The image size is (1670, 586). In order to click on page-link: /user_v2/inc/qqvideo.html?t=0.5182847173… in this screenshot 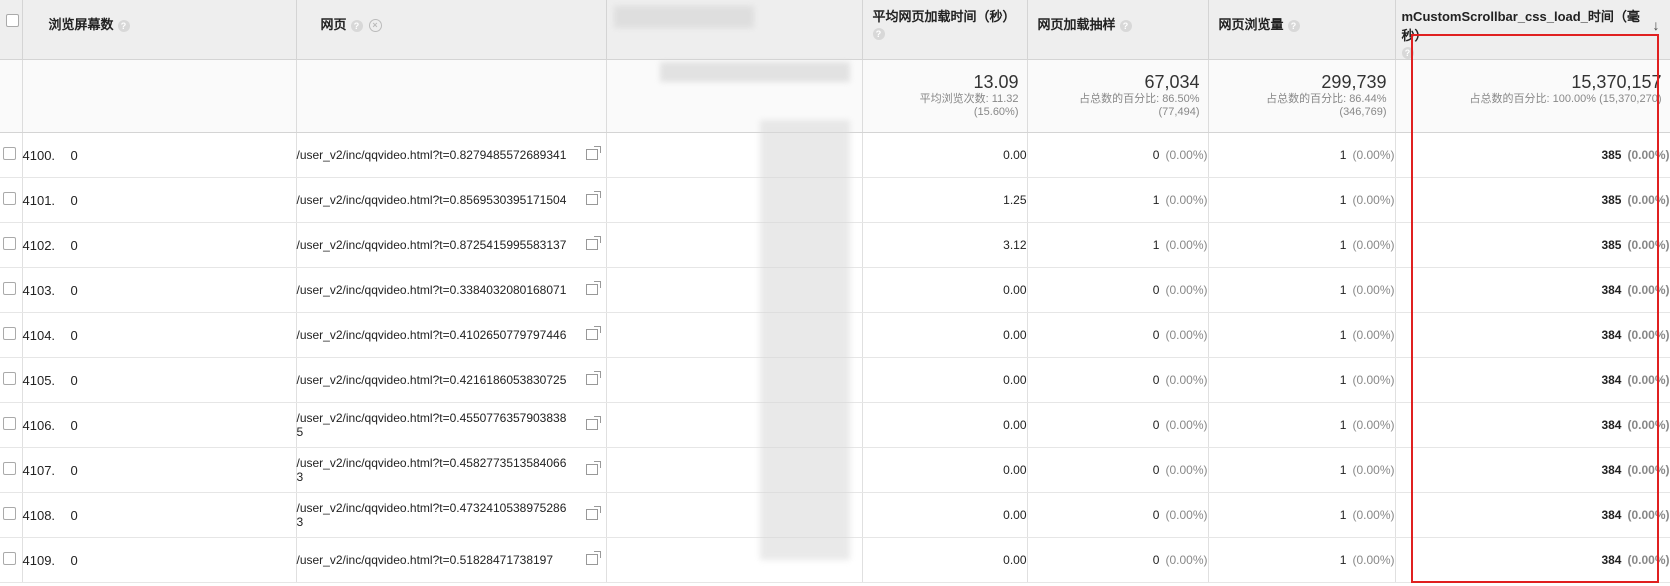, I will do `click(433, 560)`.